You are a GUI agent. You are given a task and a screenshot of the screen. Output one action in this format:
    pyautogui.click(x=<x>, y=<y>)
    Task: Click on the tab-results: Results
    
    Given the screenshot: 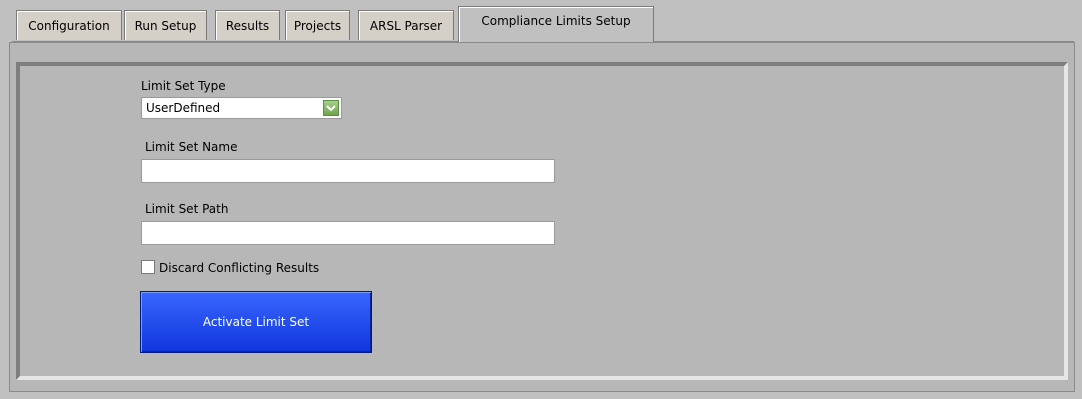 What is the action you would take?
    pyautogui.click(x=247, y=25)
    